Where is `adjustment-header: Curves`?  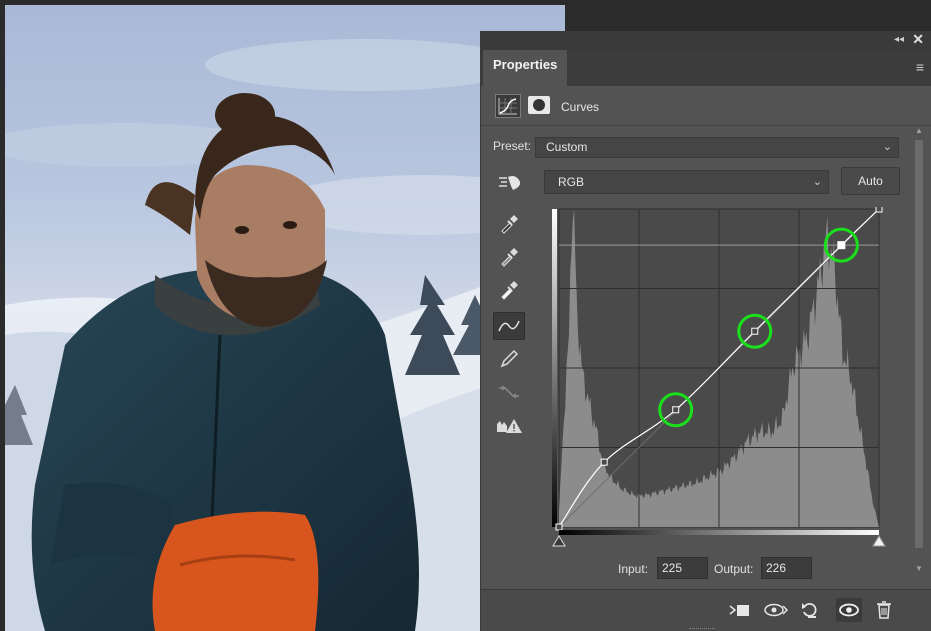
adjustment-header: Curves is located at coordinates (706, 106).